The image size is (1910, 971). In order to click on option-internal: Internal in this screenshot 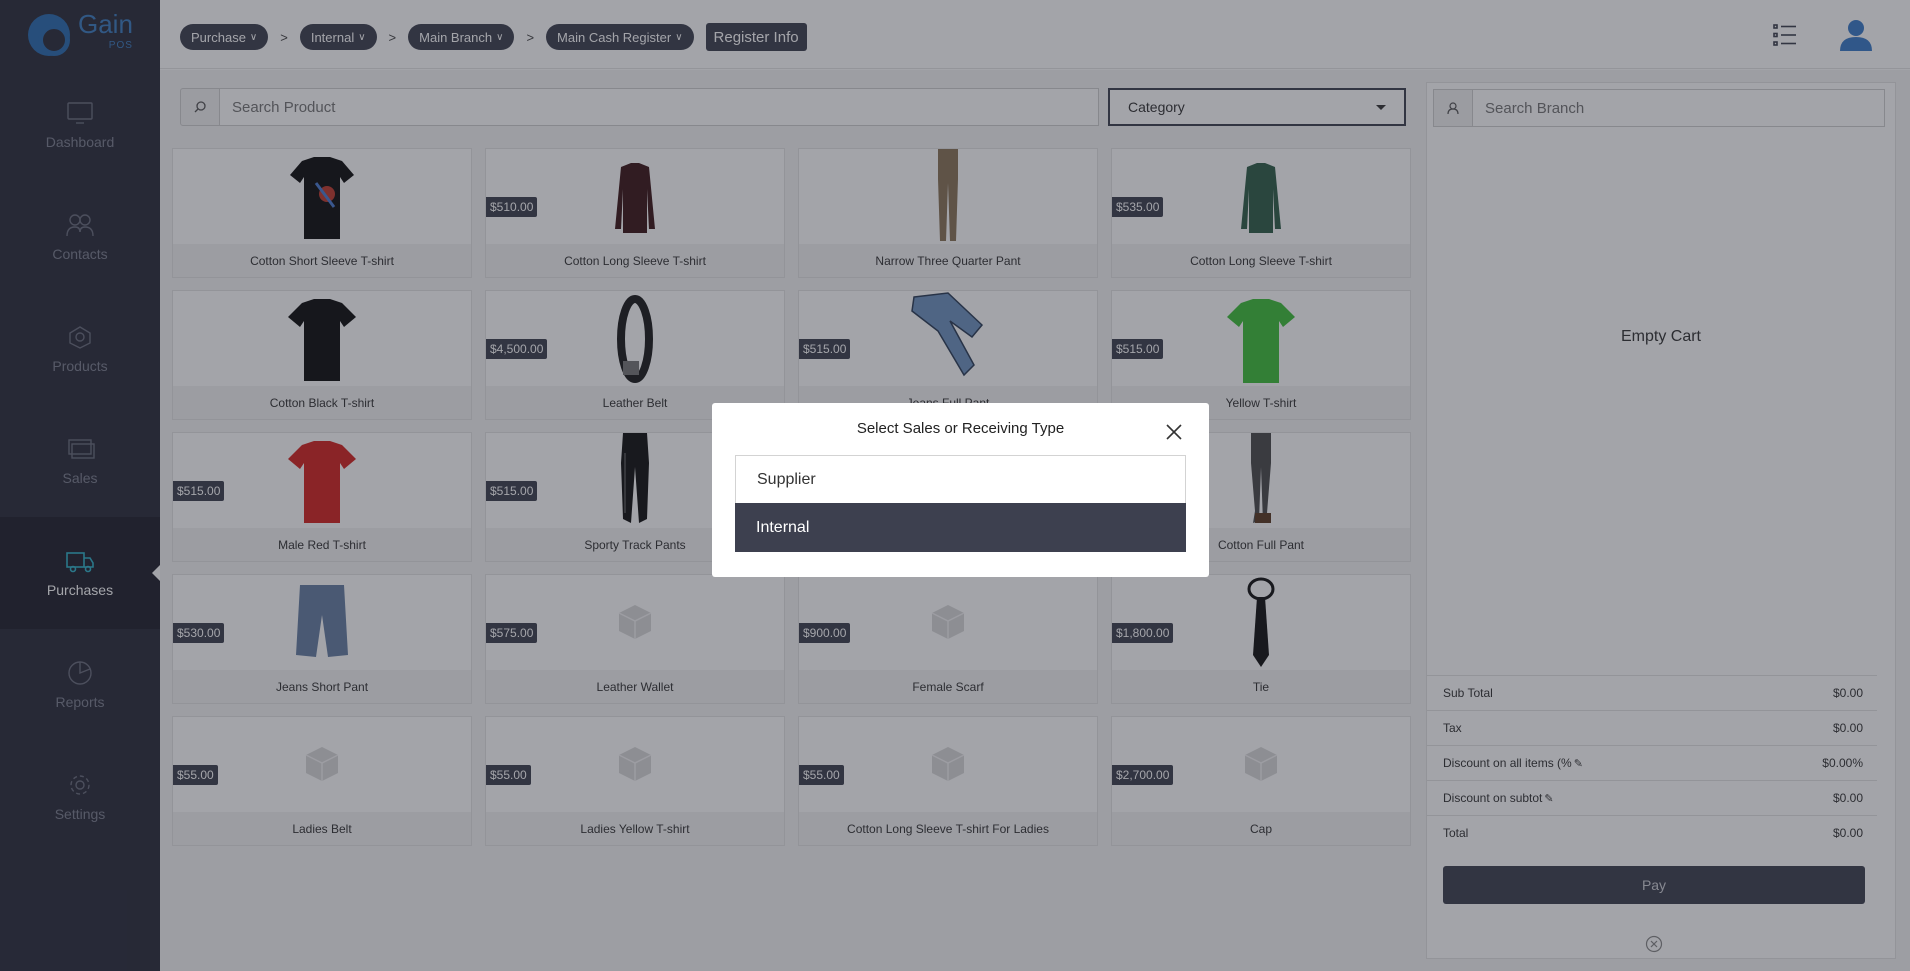, I will do `click(960, 527)`.